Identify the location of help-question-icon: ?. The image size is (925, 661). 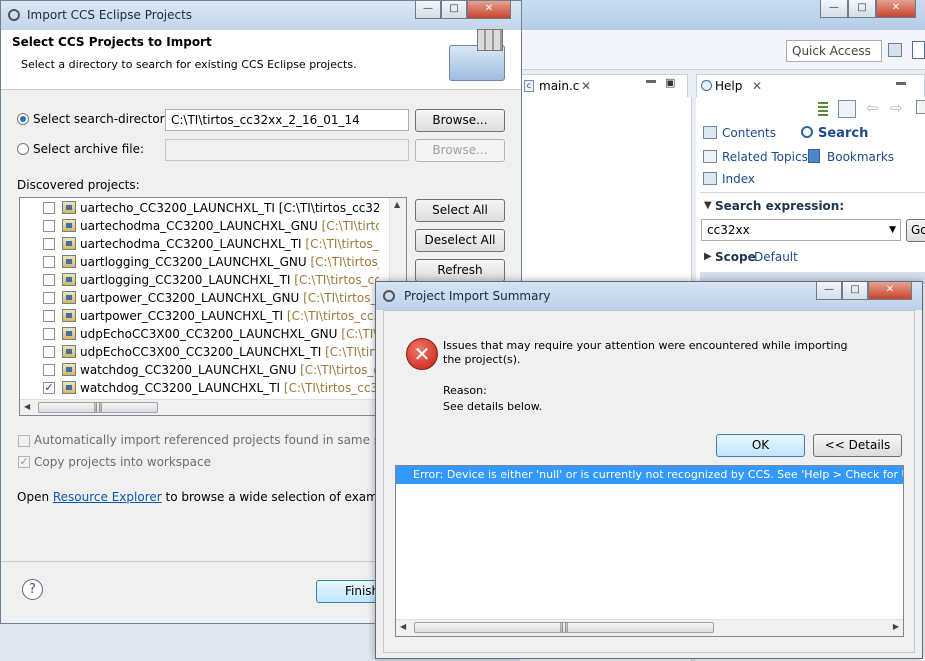
(32, 589).